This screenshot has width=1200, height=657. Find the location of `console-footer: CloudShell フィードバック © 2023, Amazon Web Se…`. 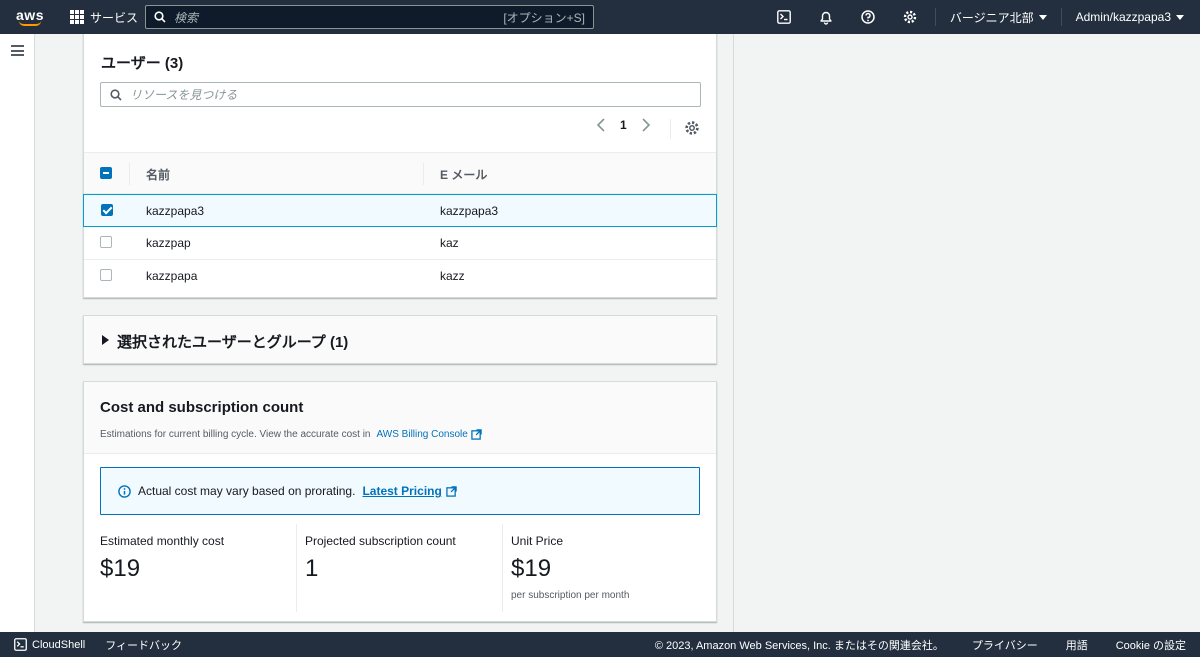

console-footer: CloudShell フィードバック © 2023, Amazon Web Se… is located at coordinates (600, 644).